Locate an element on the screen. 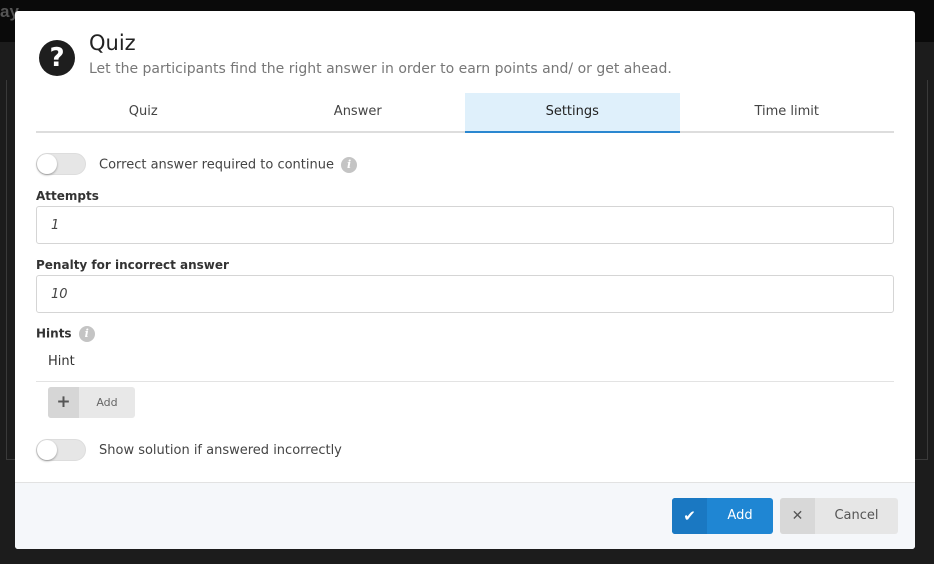 This screenshot has height=564, width=934. hints-label-row: Hints i is located at coordinates (65, 334).